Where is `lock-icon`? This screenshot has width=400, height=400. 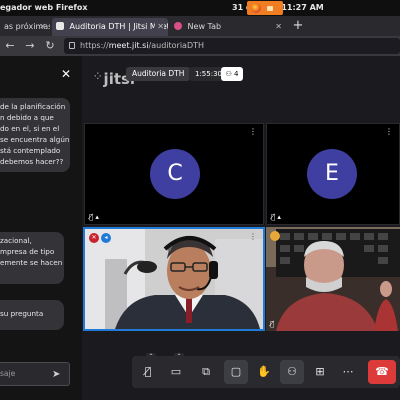
lock-icon is located at coordinates (72, 45).